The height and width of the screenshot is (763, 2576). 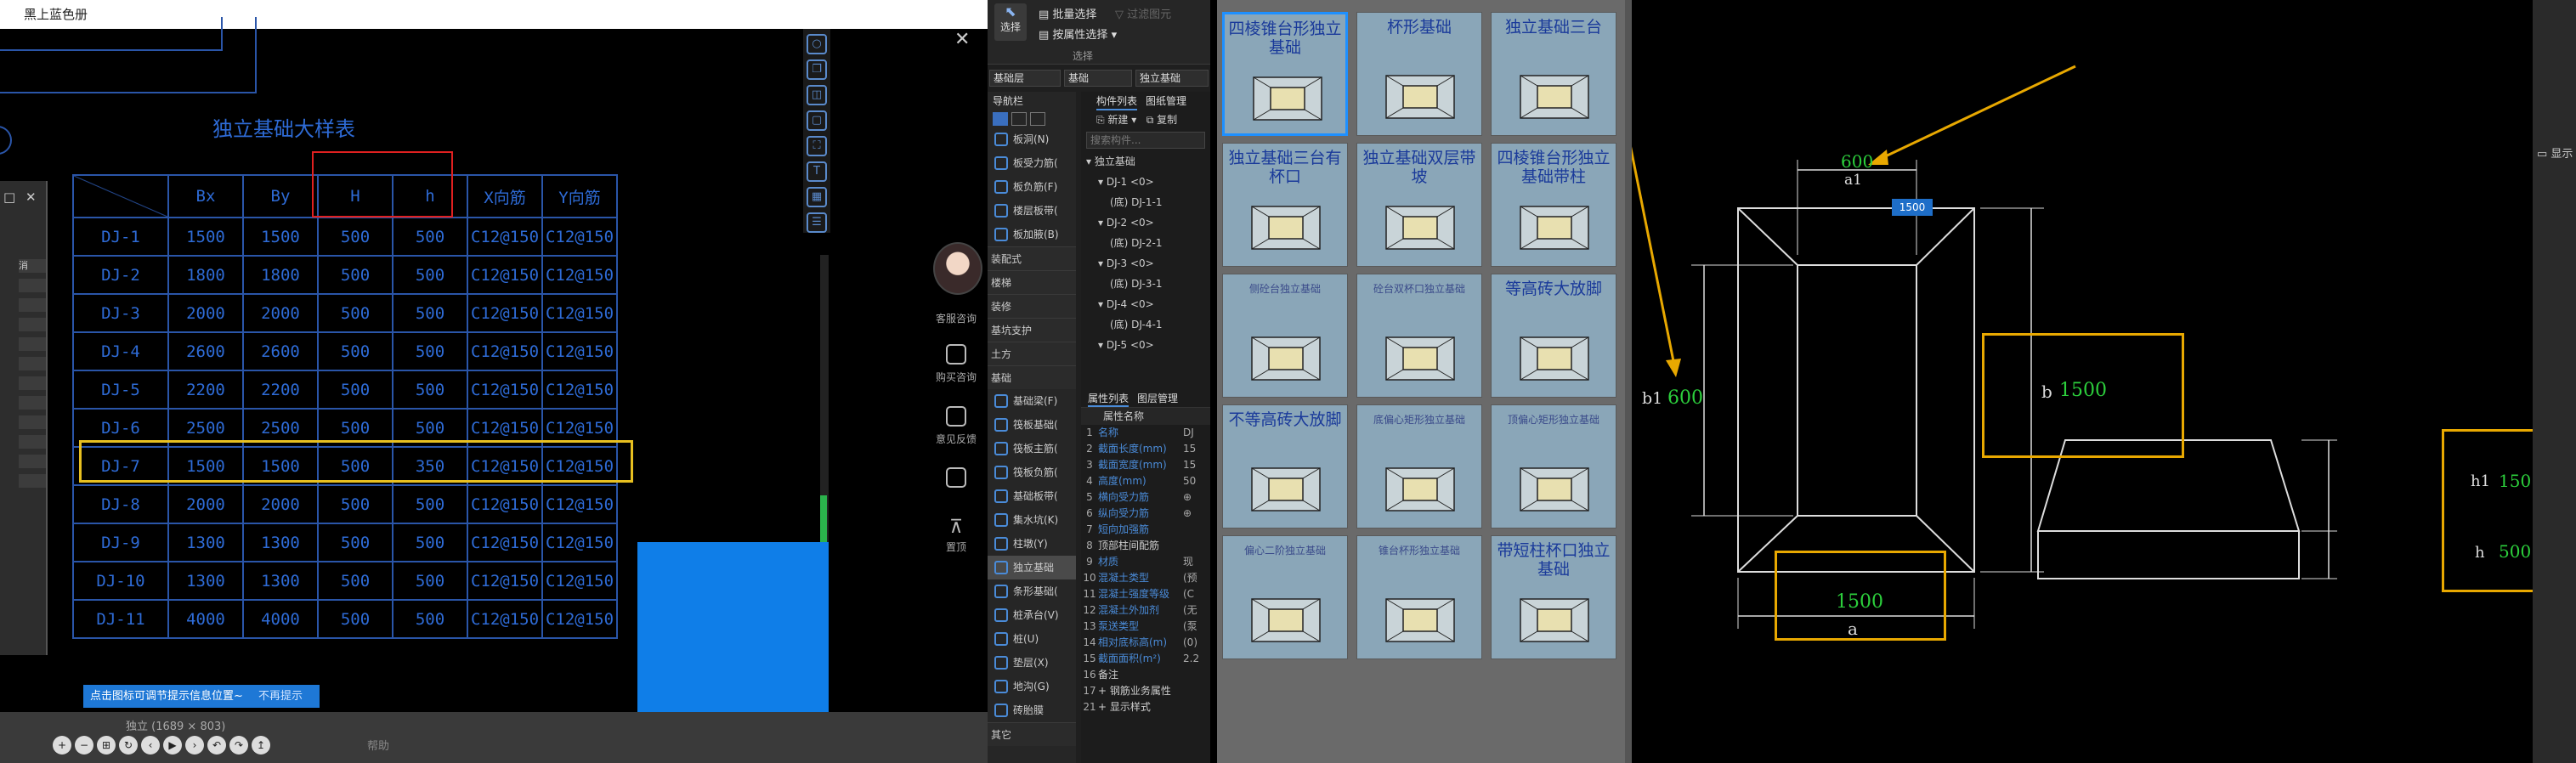 I want to click on nav-category: 基础, so click(x=1032, y=377).